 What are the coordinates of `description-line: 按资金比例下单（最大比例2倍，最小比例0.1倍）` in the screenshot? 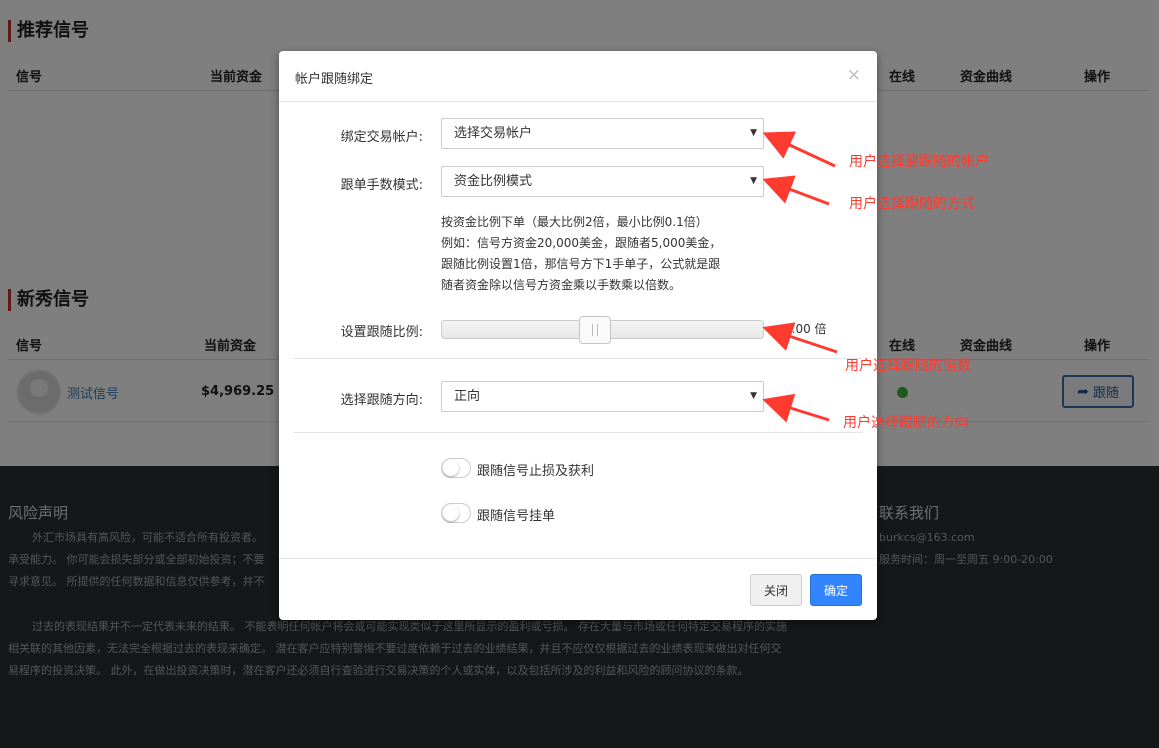 It's located at (574, 222).